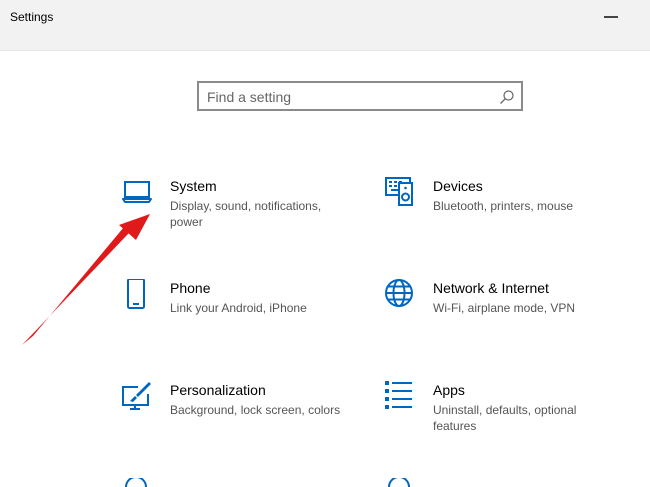 The width and height of the screenshot is (650, 487). Describe the element at coordinates (136, 294) in the screenshot. I see `phone-icon` at that location.